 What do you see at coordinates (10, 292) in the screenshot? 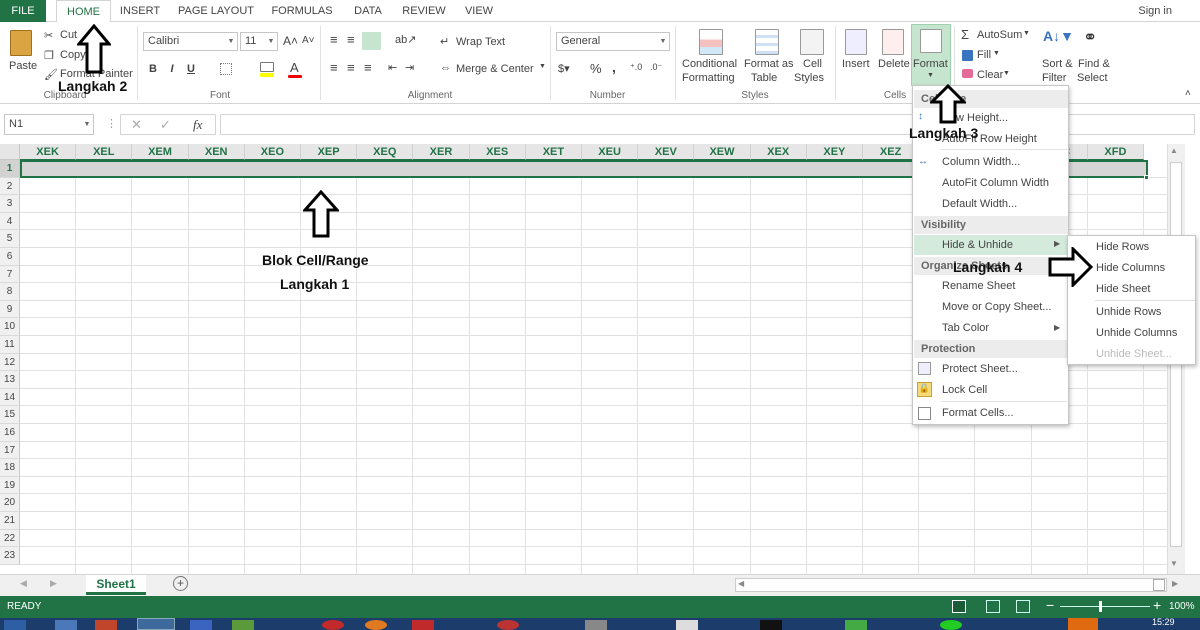
I see `row-header: 8` at bounding box center [10, 292].